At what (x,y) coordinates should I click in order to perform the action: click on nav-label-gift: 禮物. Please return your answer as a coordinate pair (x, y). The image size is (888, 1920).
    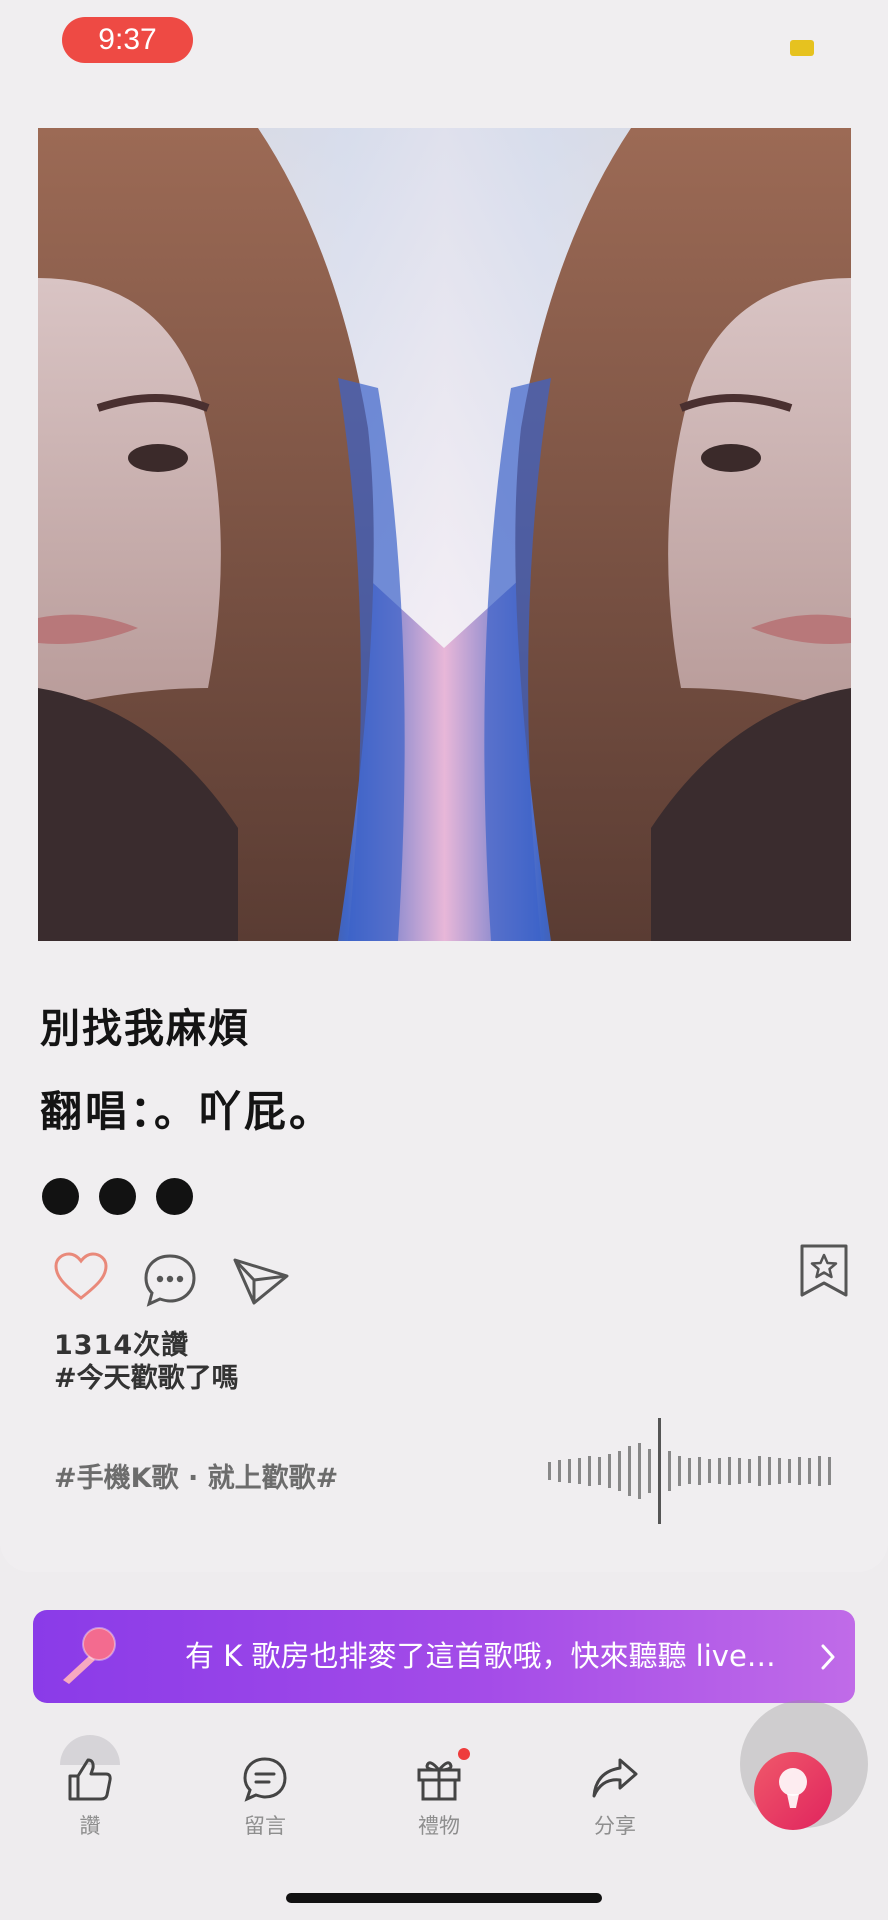
    Looking at the image, I should click on (439, 1826).